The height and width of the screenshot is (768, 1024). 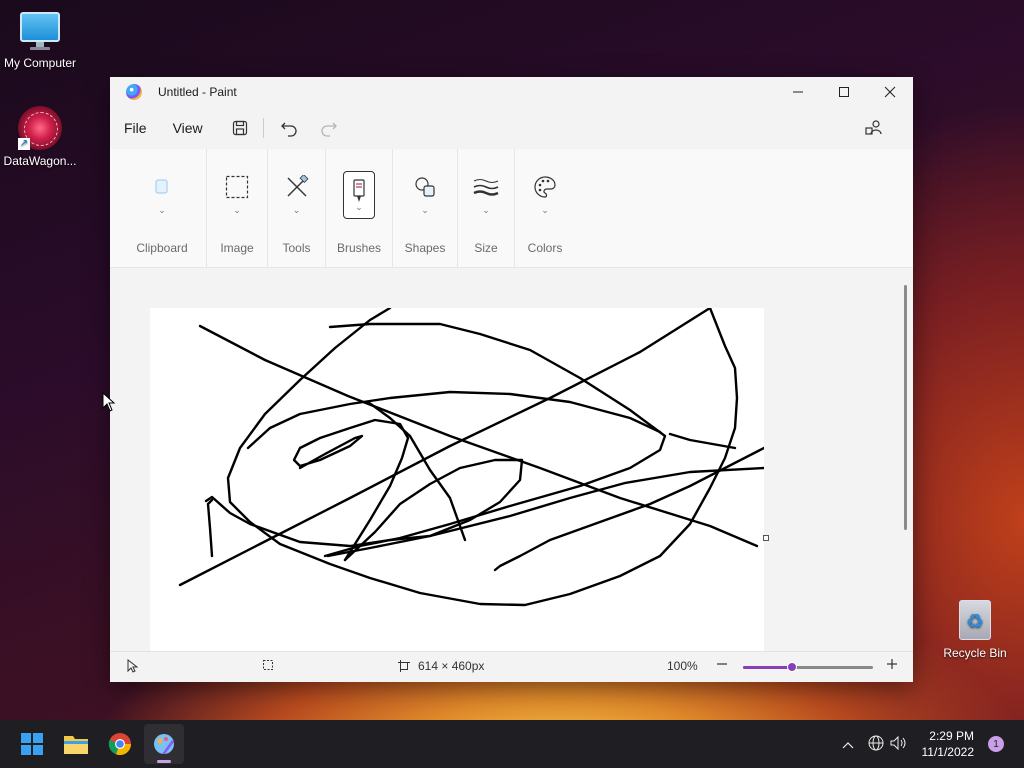 What do you see at coordinates (297, 187) in the screenshot?
I see `tools-icon` at bounding box center [297, 187].